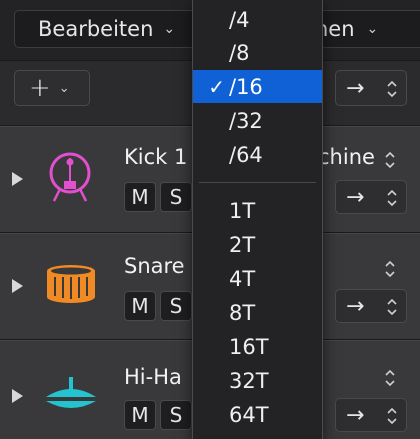  What do you see at coordinates (257, 86) in the screenshot?
I see `menu-item-division-selected: ✓ /16` at bounding box center [257, 86].